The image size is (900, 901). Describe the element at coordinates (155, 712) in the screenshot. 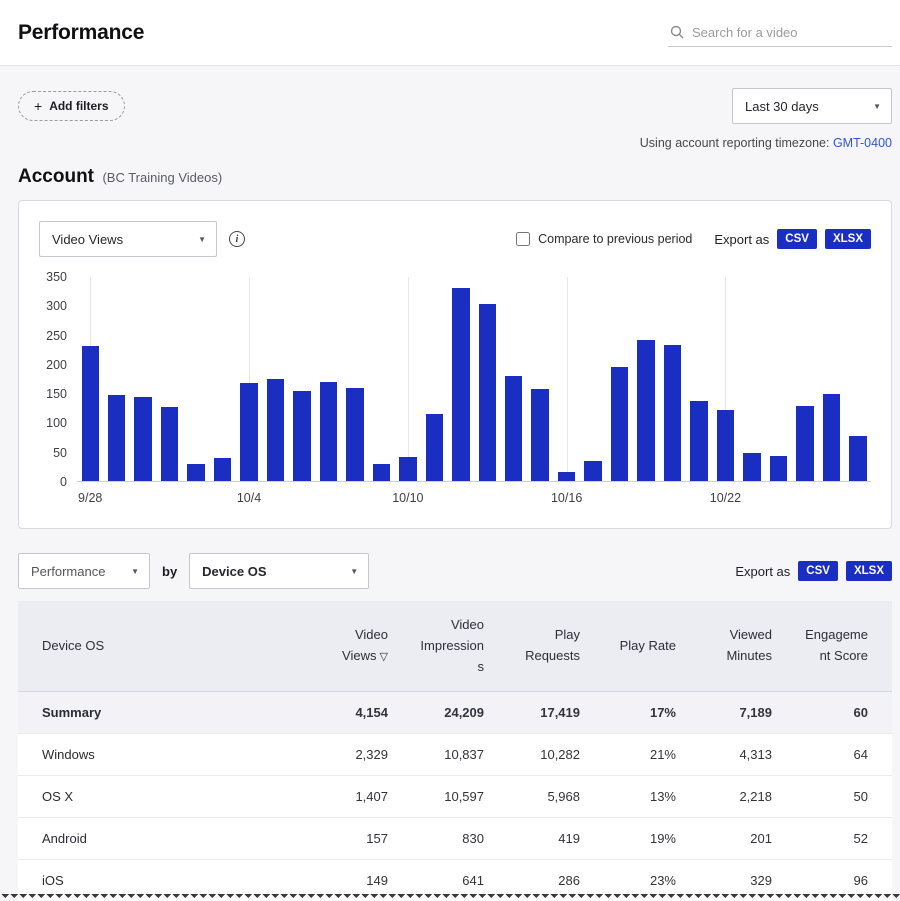

I see `row-label: Summary` at that location.